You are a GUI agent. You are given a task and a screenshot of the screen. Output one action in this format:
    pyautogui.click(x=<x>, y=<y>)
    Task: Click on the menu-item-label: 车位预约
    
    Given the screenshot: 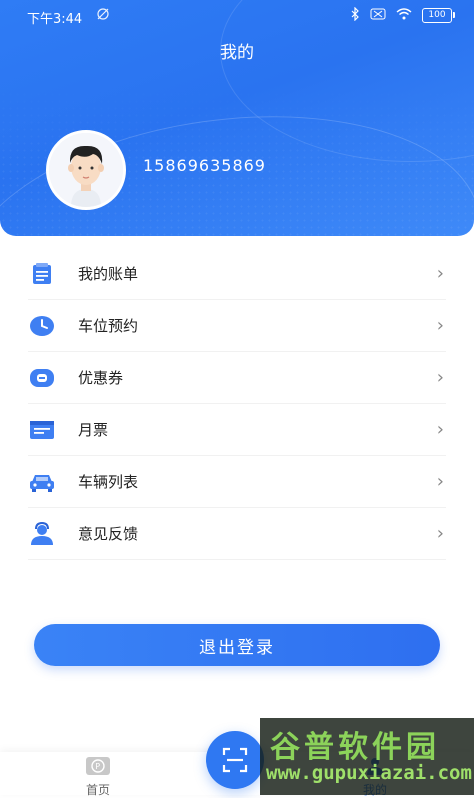 What is the action you would take?
    pyautogui.click(x=108, y=326)
    